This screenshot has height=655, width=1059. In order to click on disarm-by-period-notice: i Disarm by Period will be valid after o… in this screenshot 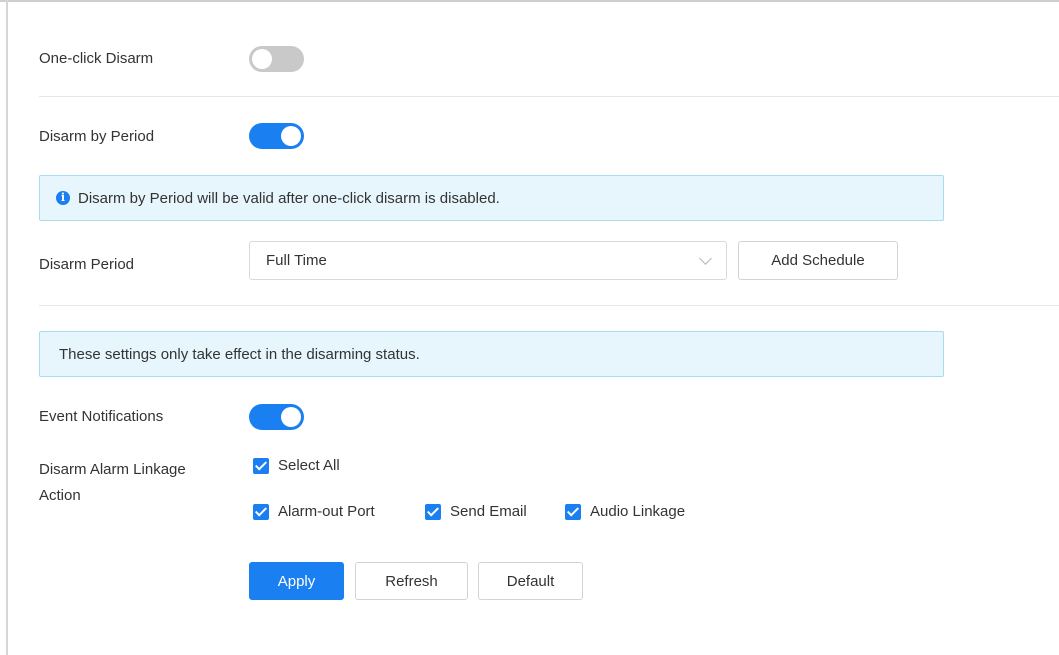, I will do `click(491, 198)`.